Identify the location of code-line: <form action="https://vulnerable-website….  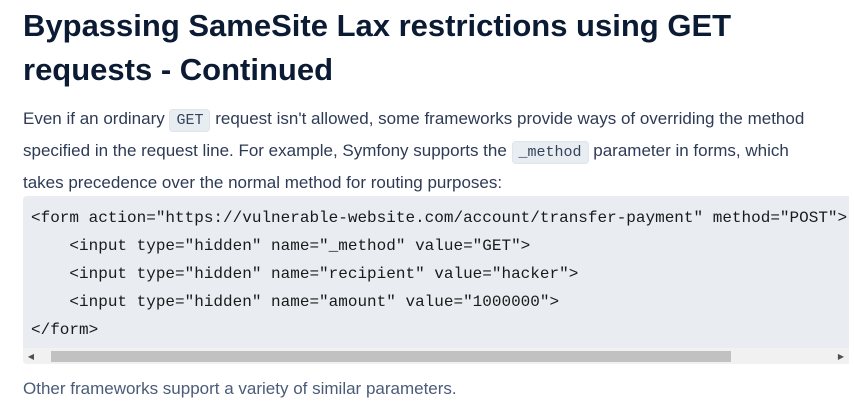
(439, 218).